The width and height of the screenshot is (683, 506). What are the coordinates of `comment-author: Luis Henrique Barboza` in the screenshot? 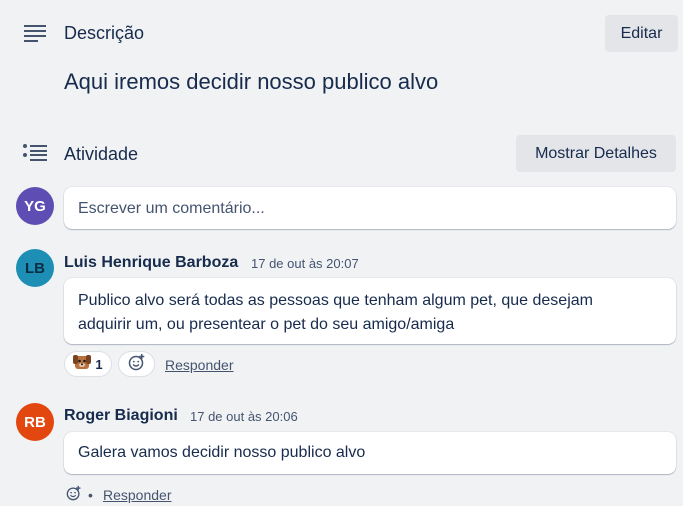 It's located at (151, 263).